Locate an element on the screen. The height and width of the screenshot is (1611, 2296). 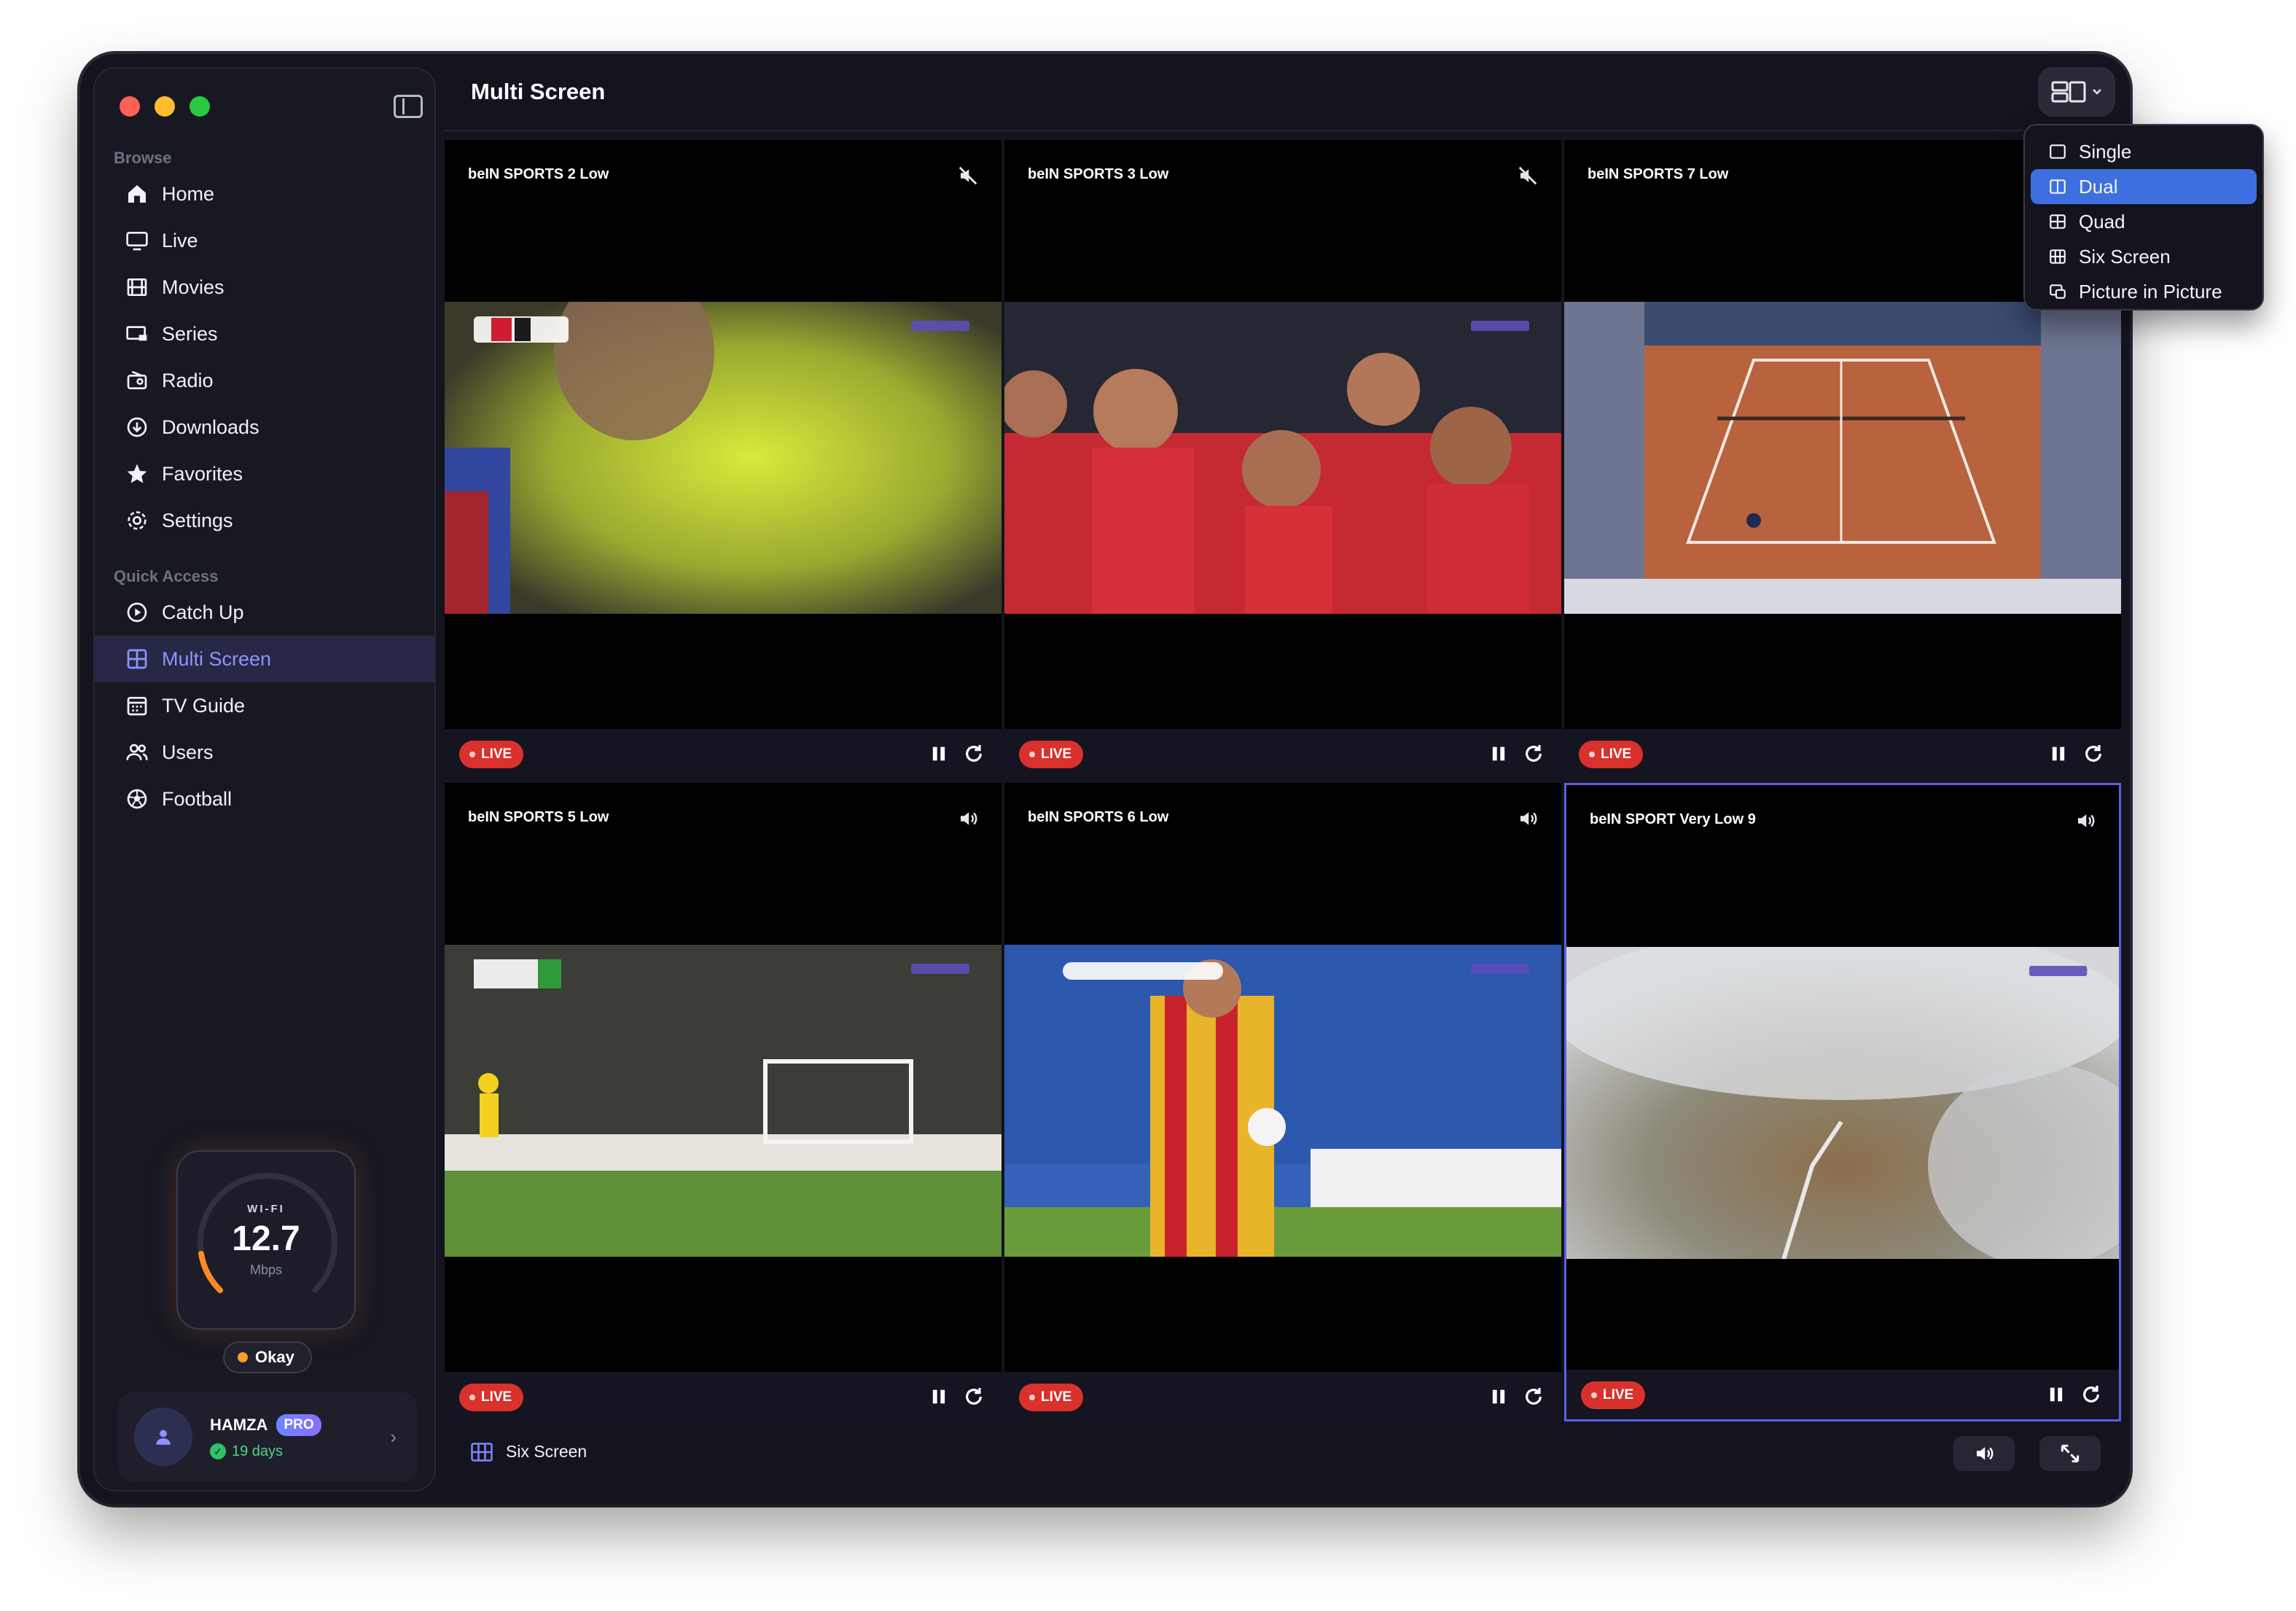
users-icon is located at coordinates (137, 752).